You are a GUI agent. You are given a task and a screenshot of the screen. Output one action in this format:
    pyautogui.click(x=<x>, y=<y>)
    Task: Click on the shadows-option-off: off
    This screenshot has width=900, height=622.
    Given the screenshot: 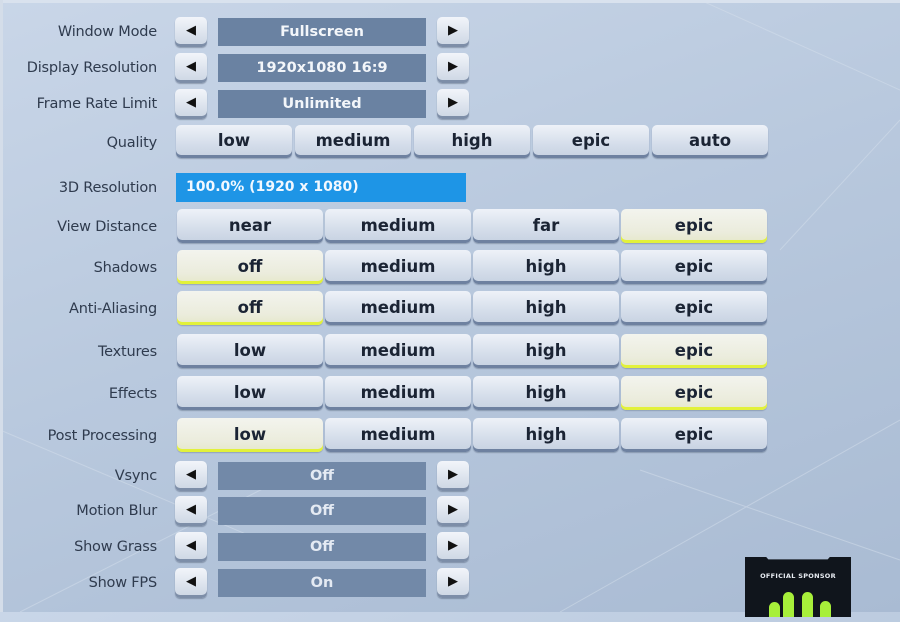 What is the action you would take?
    pyautogui.click(x=250, y=267)
    